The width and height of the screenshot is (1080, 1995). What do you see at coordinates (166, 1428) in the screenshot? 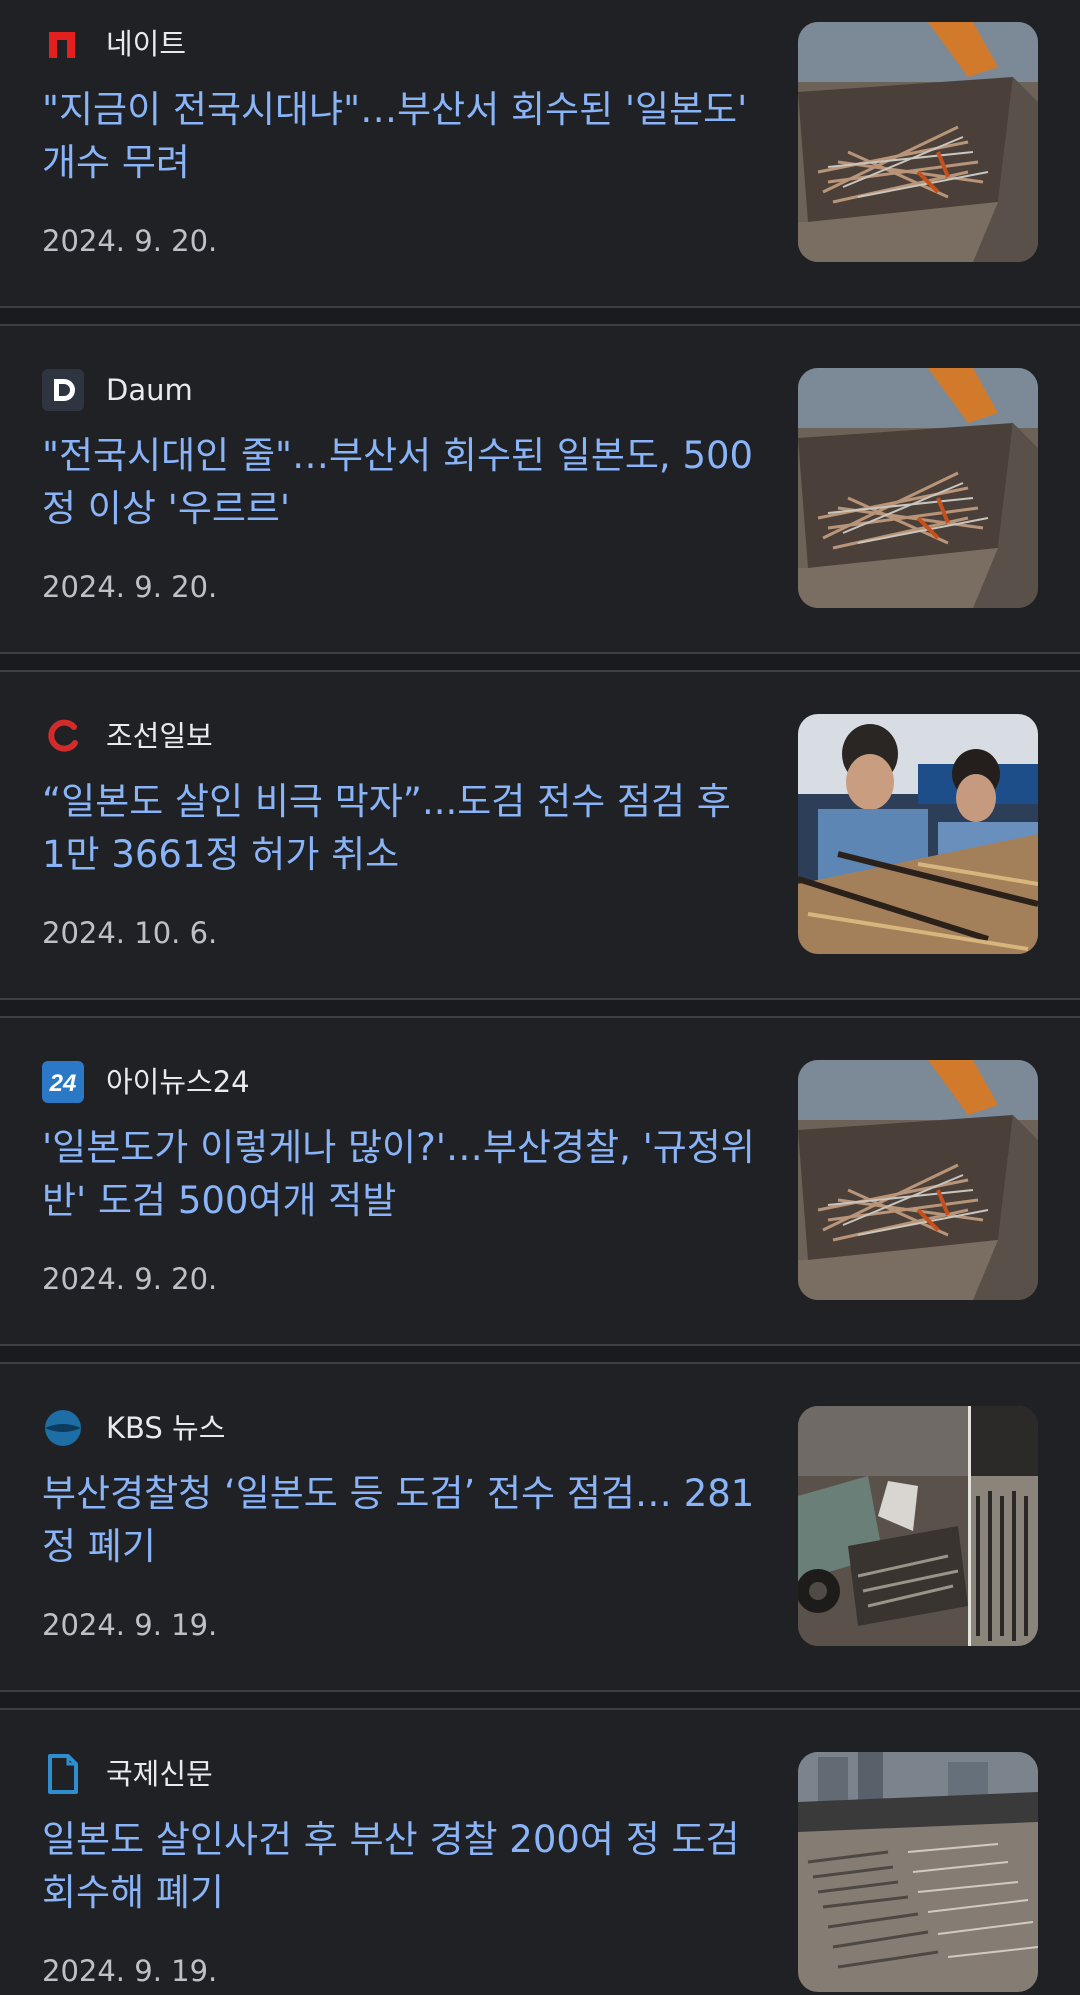
I see `source-name: KBS 뉴스` at bounding box center [166, 1428].